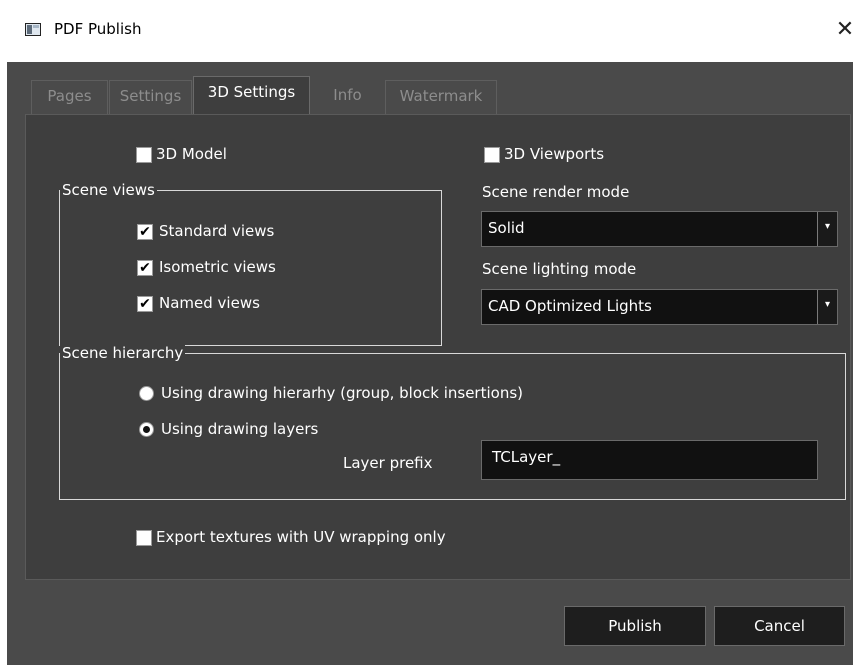  I want to click on close-icon: ✕, so click(845, 30).